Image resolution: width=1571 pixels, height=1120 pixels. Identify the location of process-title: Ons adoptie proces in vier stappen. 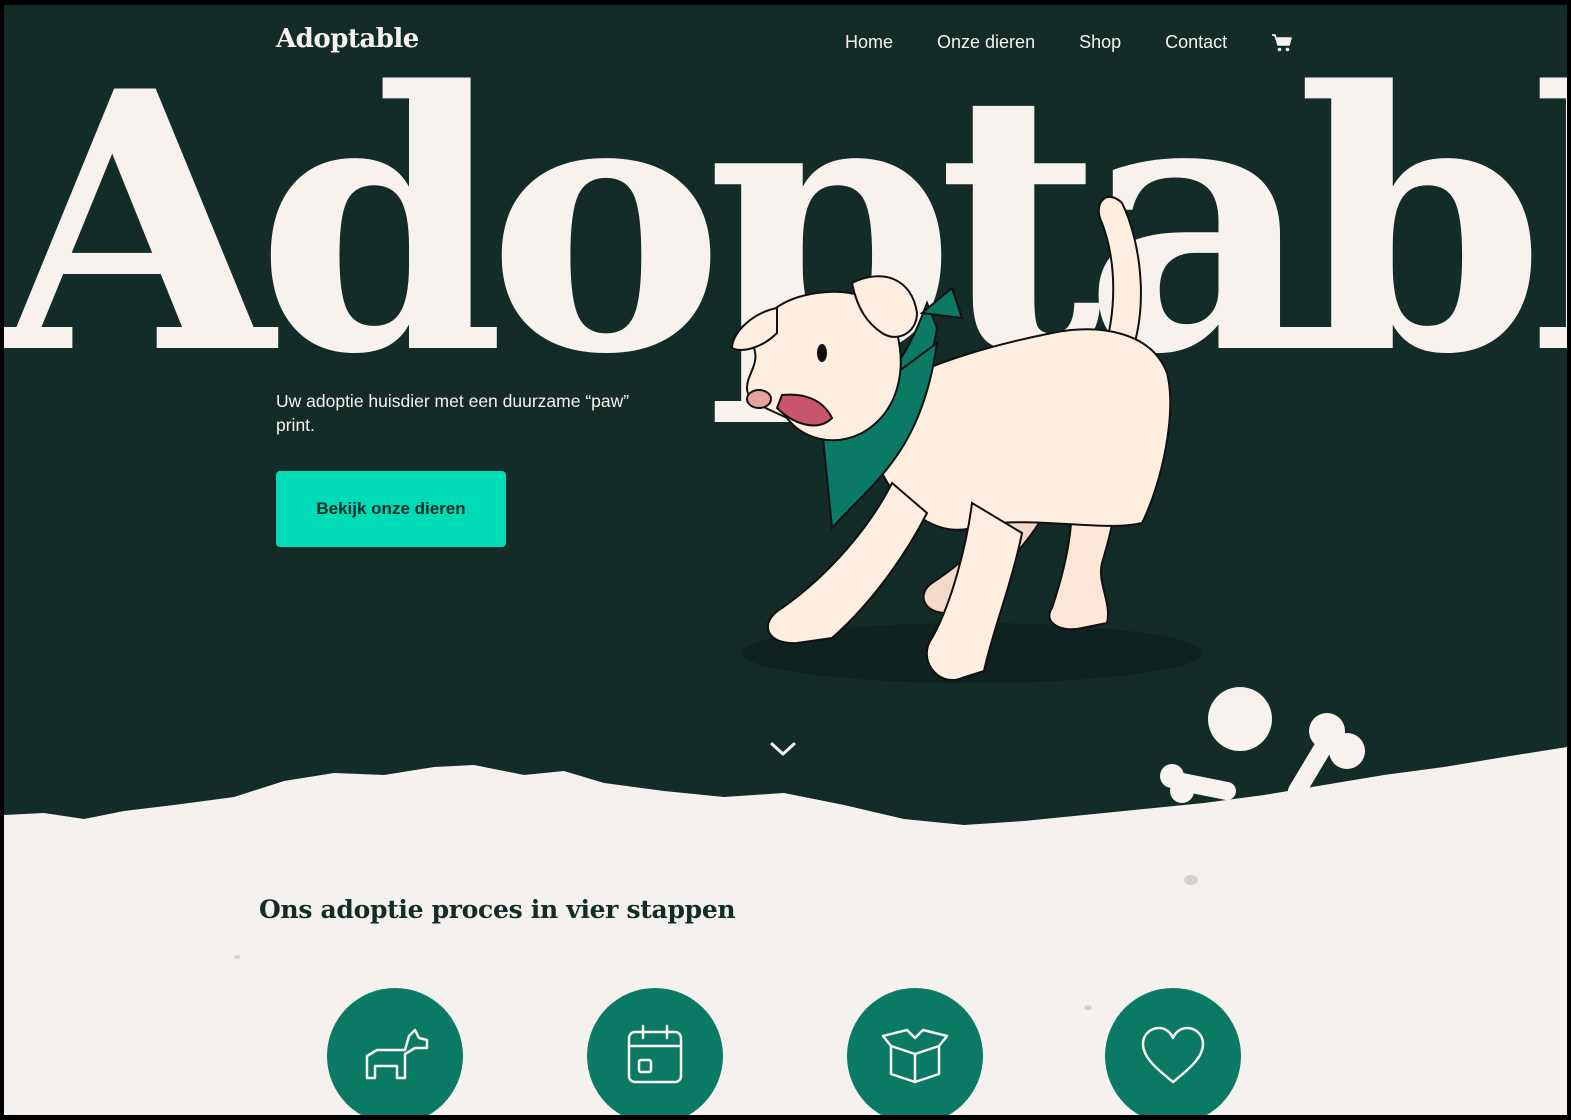
(497, 909).